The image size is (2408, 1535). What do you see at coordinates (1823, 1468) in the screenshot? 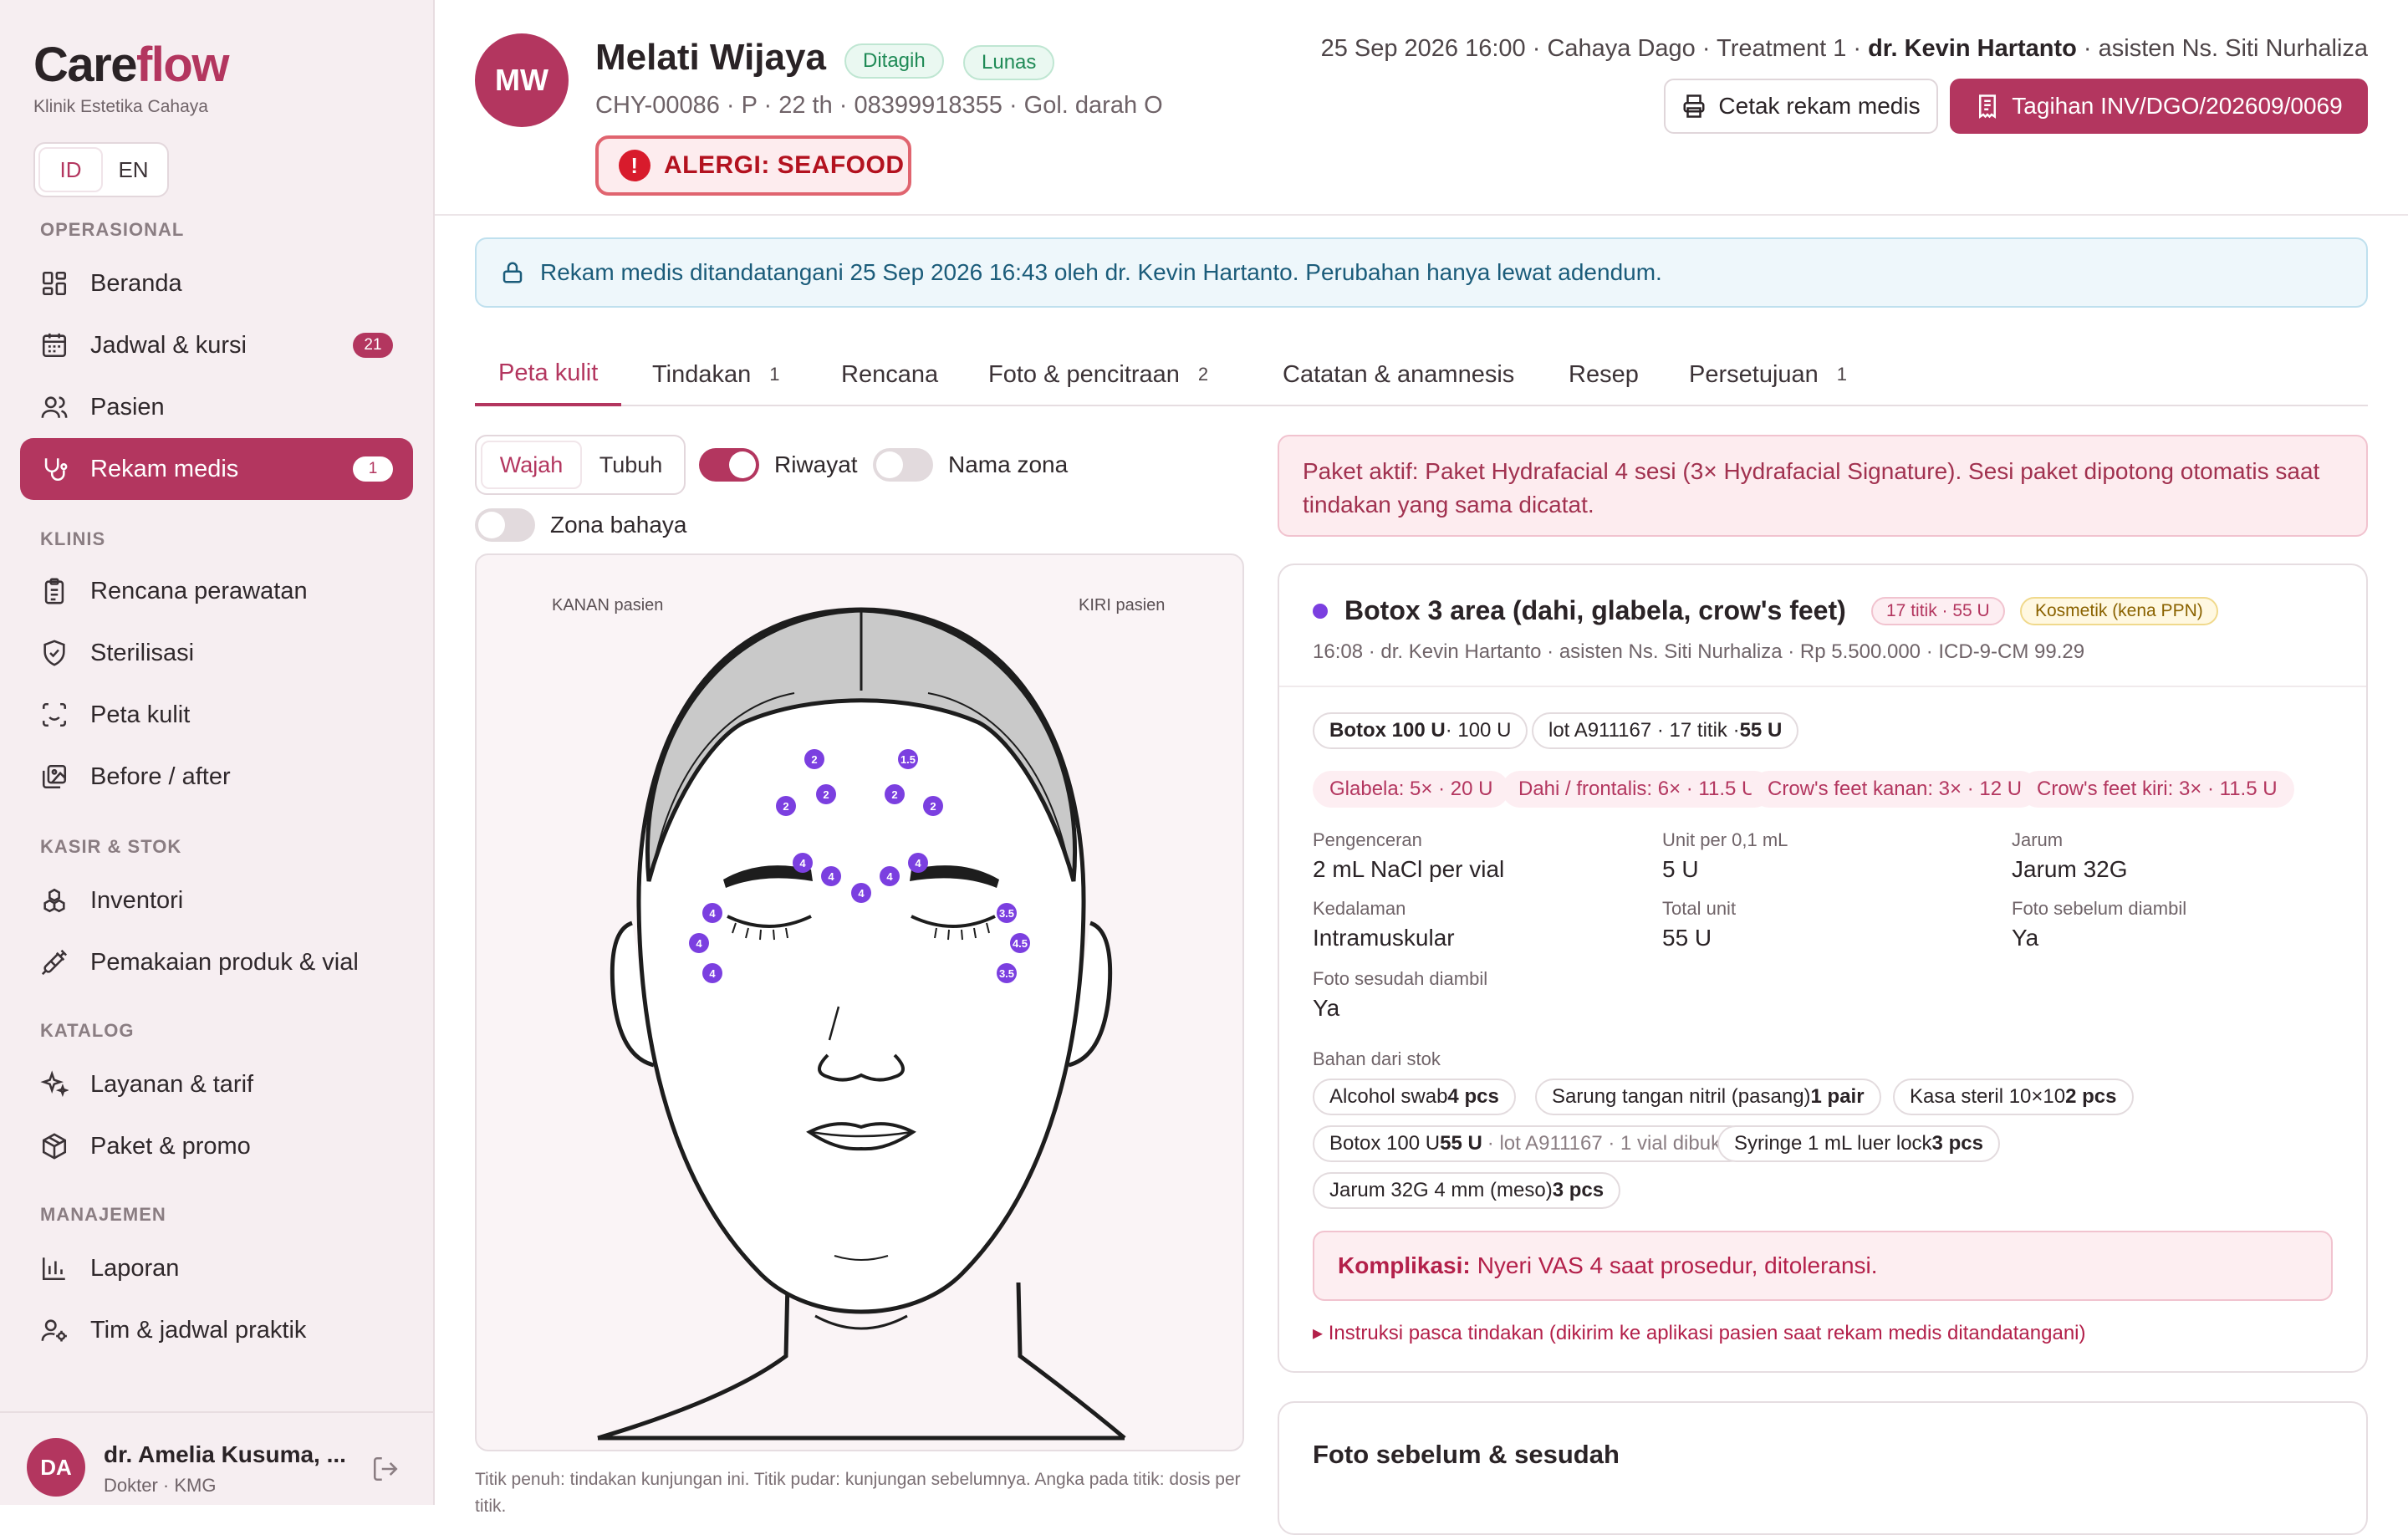
I see `photos-card: Foto sebelum & sesudah` at bounding box center [1823, 1468].